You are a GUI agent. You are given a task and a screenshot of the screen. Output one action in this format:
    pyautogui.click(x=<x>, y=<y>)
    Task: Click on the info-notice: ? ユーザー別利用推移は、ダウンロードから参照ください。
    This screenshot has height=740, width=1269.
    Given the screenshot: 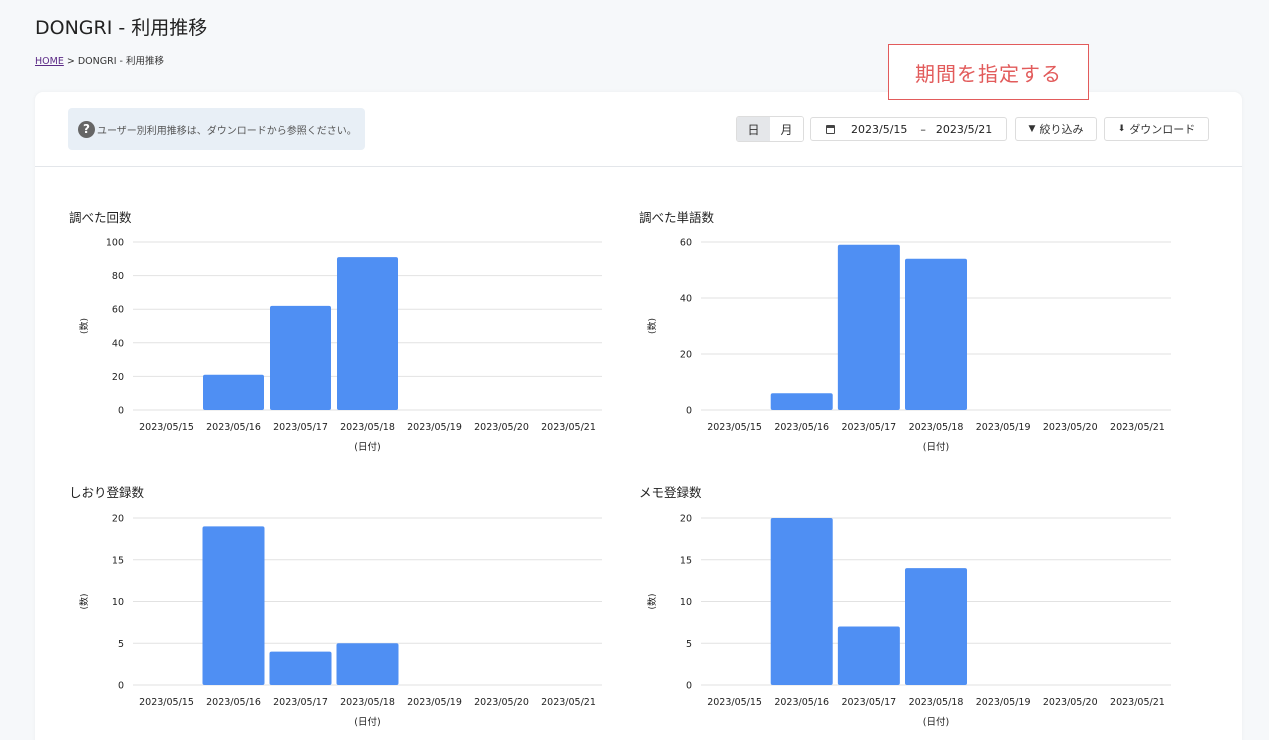 What is the action you would take?
    pyautogui.click(x=216, y=129)
    